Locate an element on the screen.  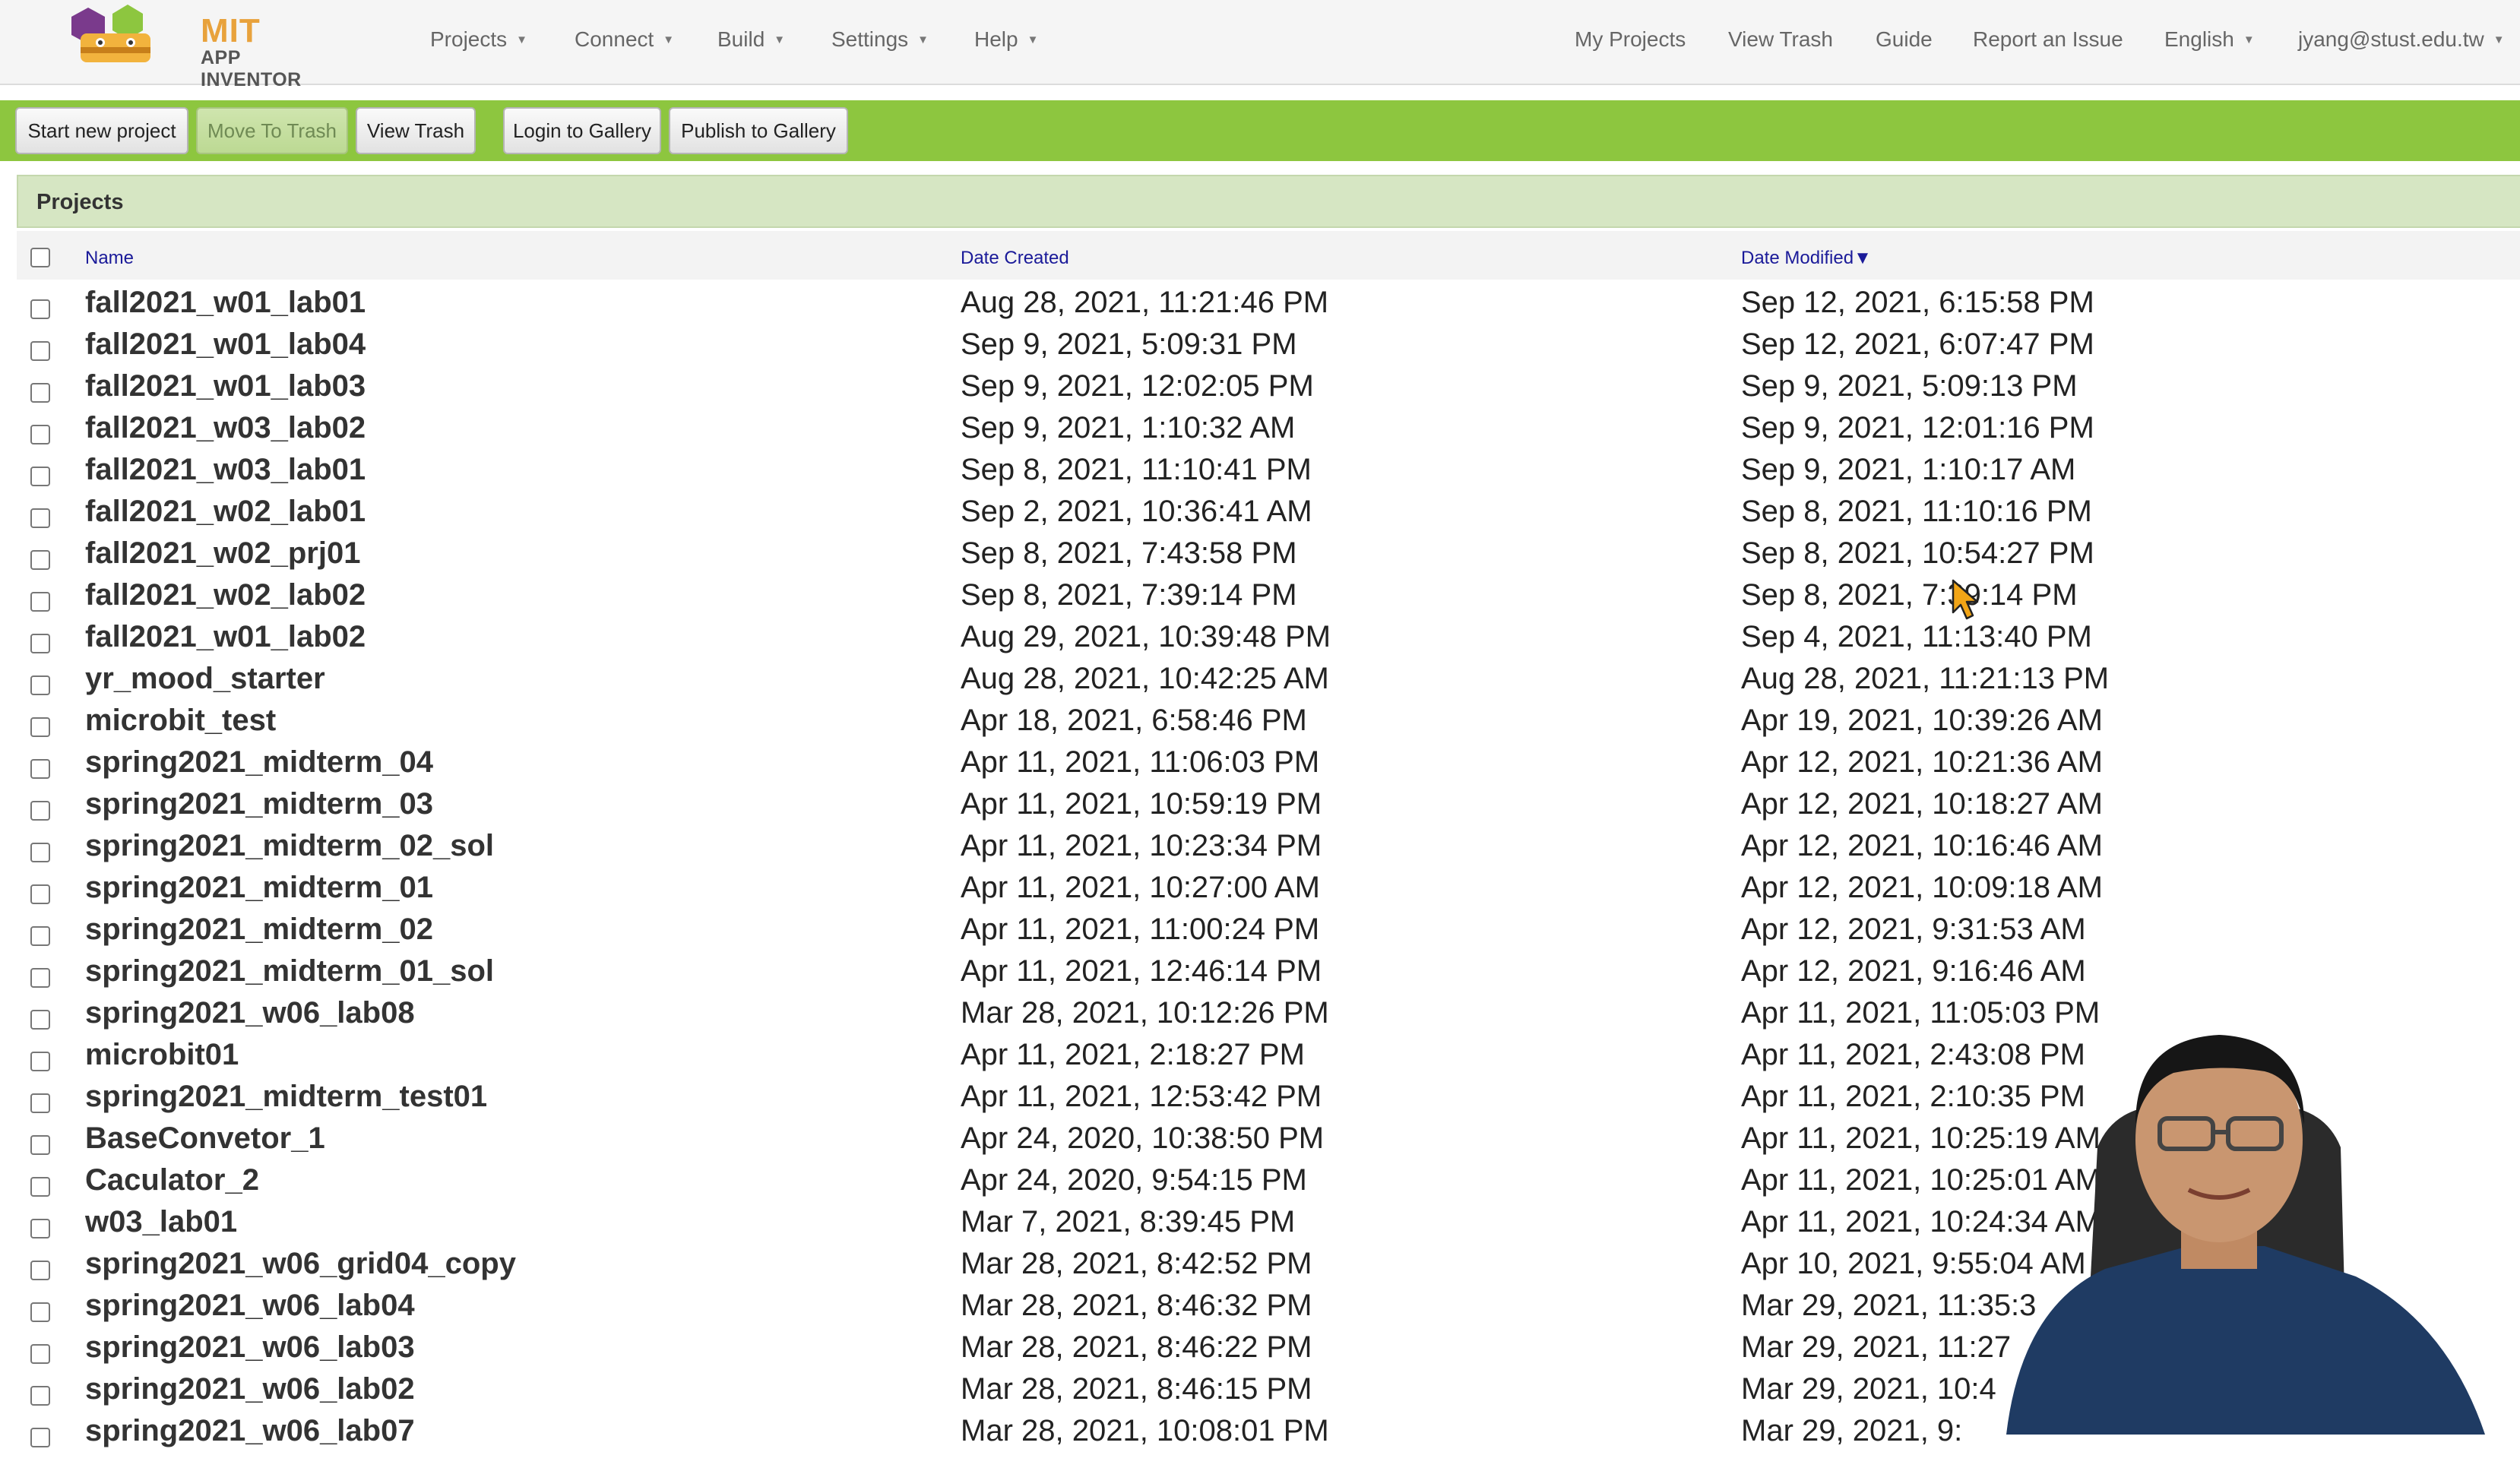
nav-connect-menu: Connect ▼ is located at coordinates (624, 39).